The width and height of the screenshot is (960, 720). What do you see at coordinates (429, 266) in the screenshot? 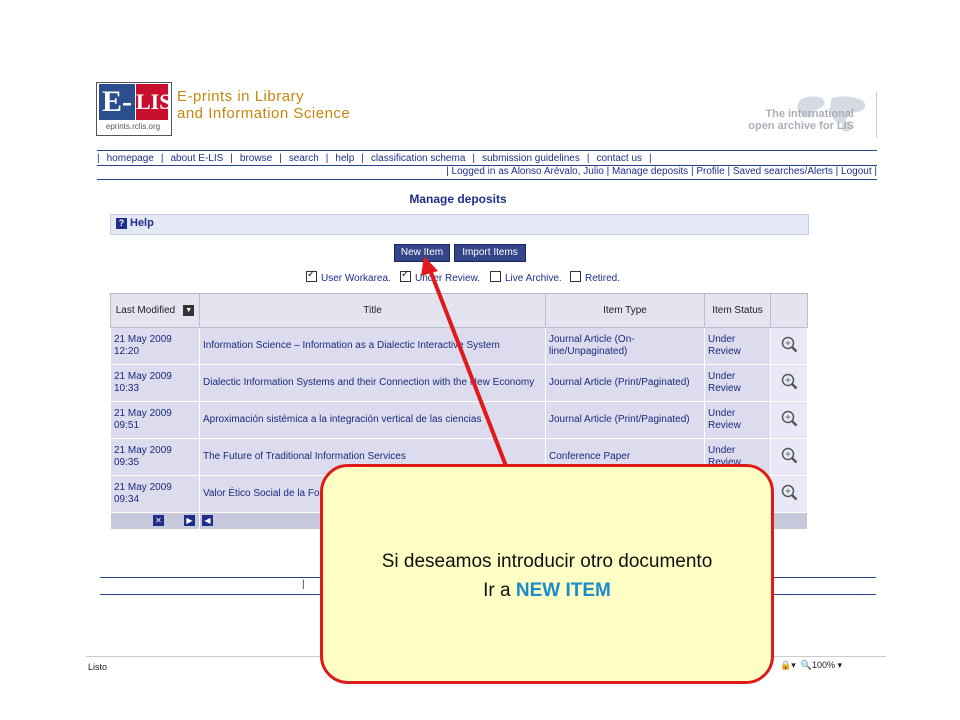
I see `arrow-head` at bounding box center [429, 266].